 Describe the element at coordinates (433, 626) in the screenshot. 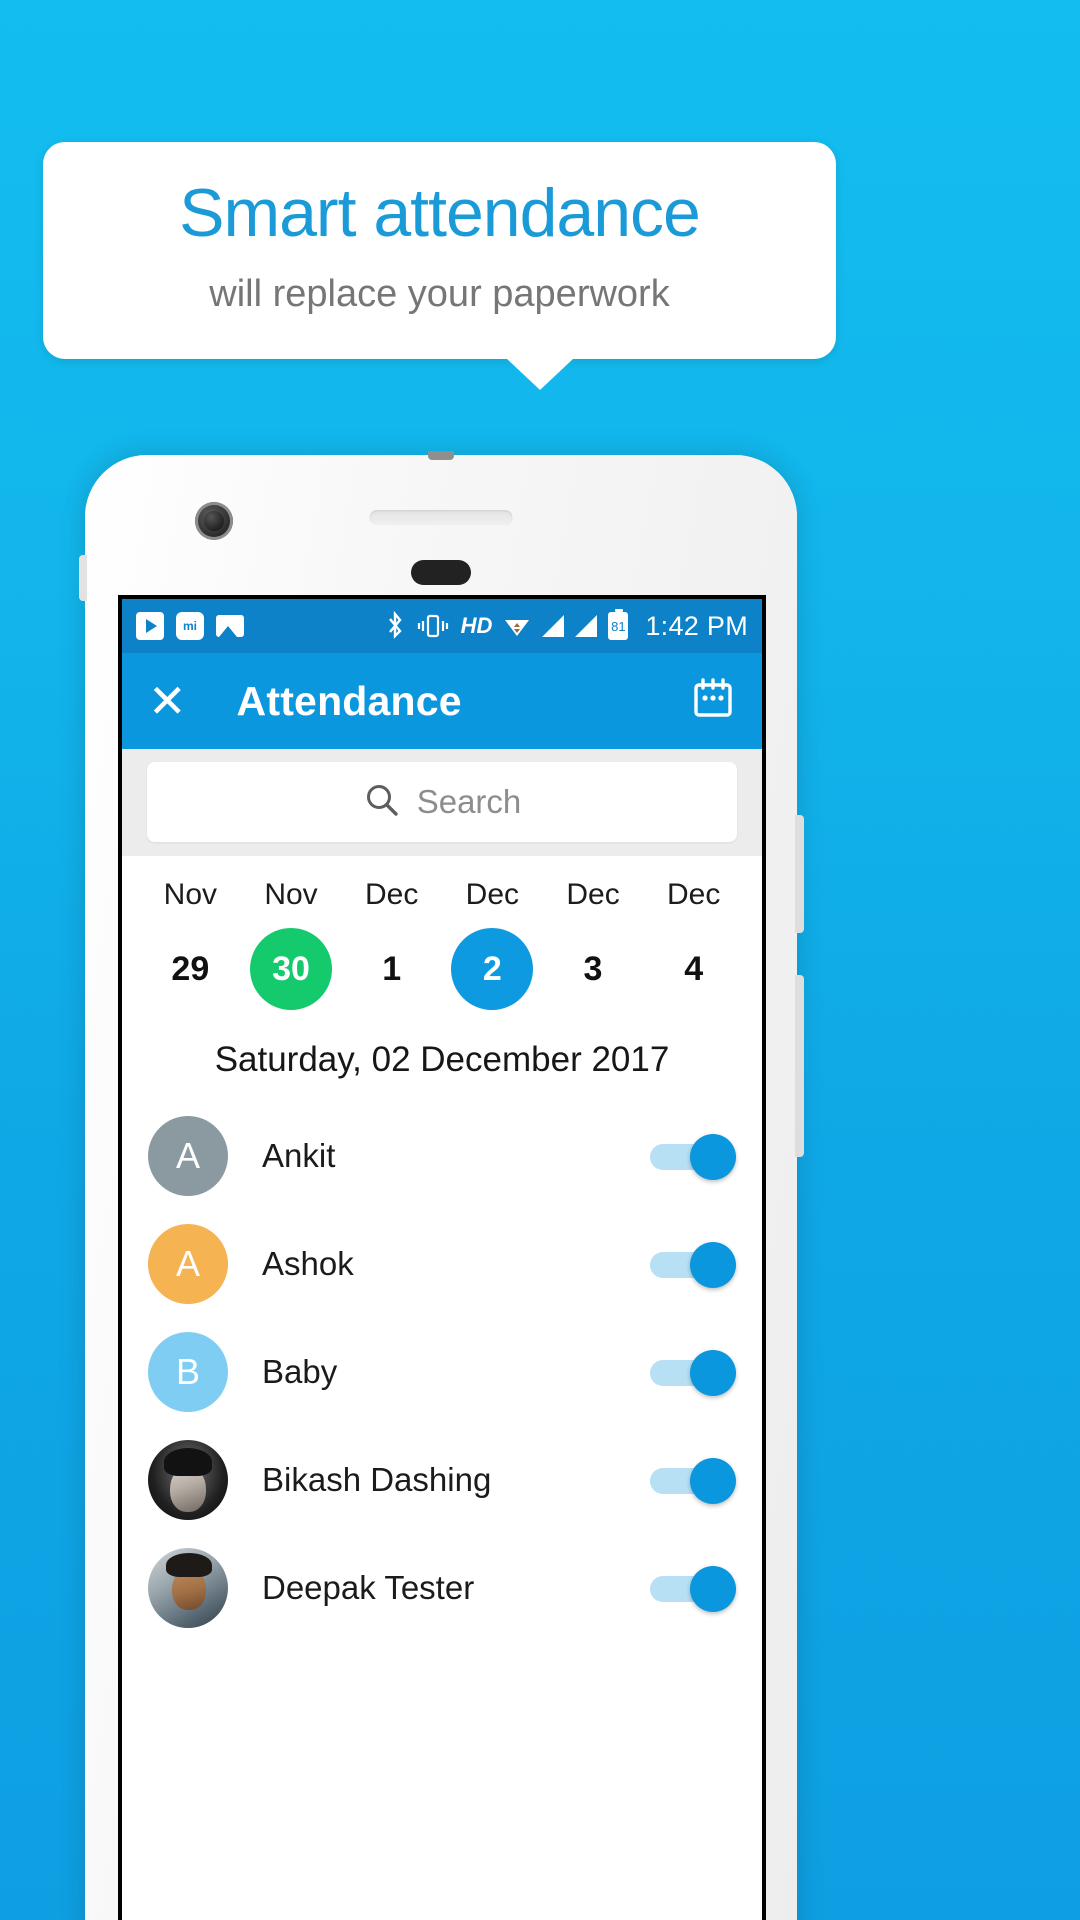

I see `vibrate-icon` at that location.